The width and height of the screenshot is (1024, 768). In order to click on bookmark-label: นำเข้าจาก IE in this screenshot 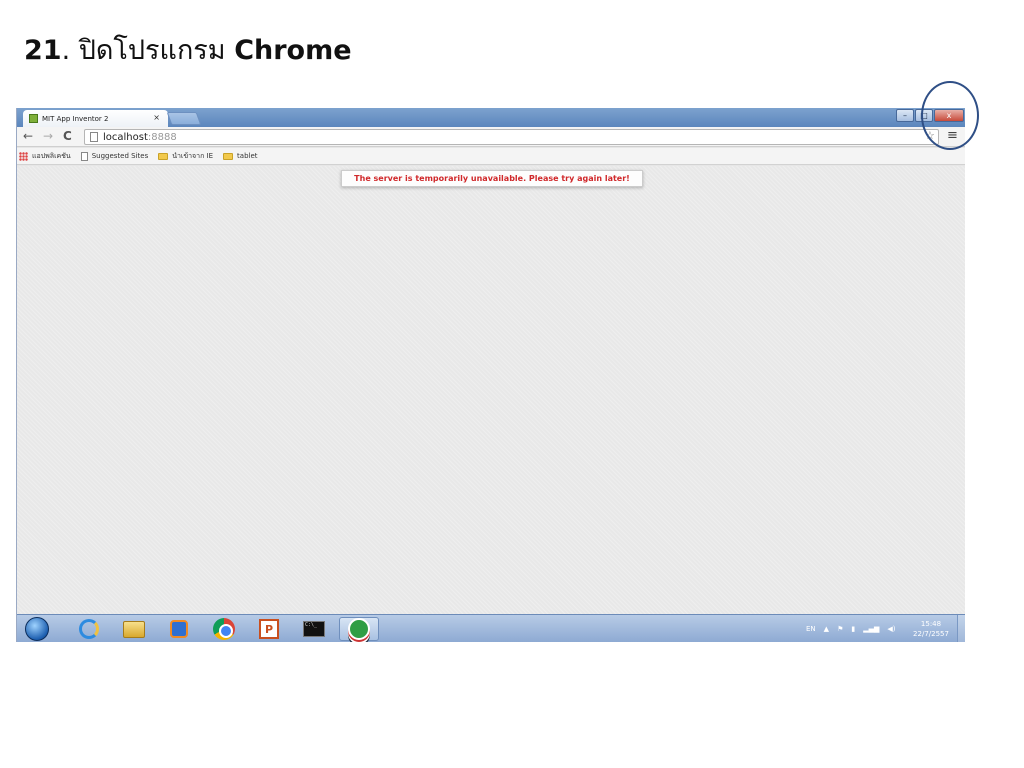, I will do `click(193, 155)`.